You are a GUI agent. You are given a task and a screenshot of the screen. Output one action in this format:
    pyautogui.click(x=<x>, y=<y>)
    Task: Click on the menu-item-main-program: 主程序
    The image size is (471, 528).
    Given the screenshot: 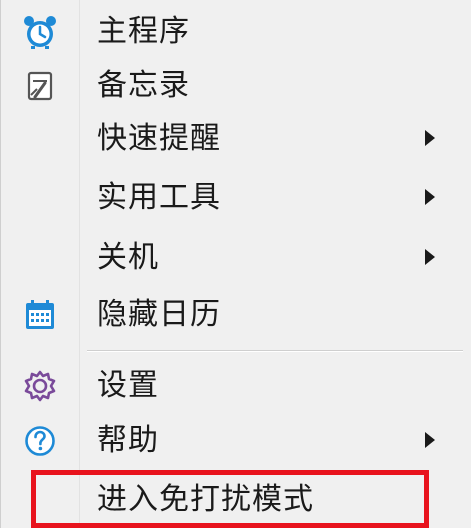 What is the action you would take?
    pyautogui.click(x=231, y=32)
    